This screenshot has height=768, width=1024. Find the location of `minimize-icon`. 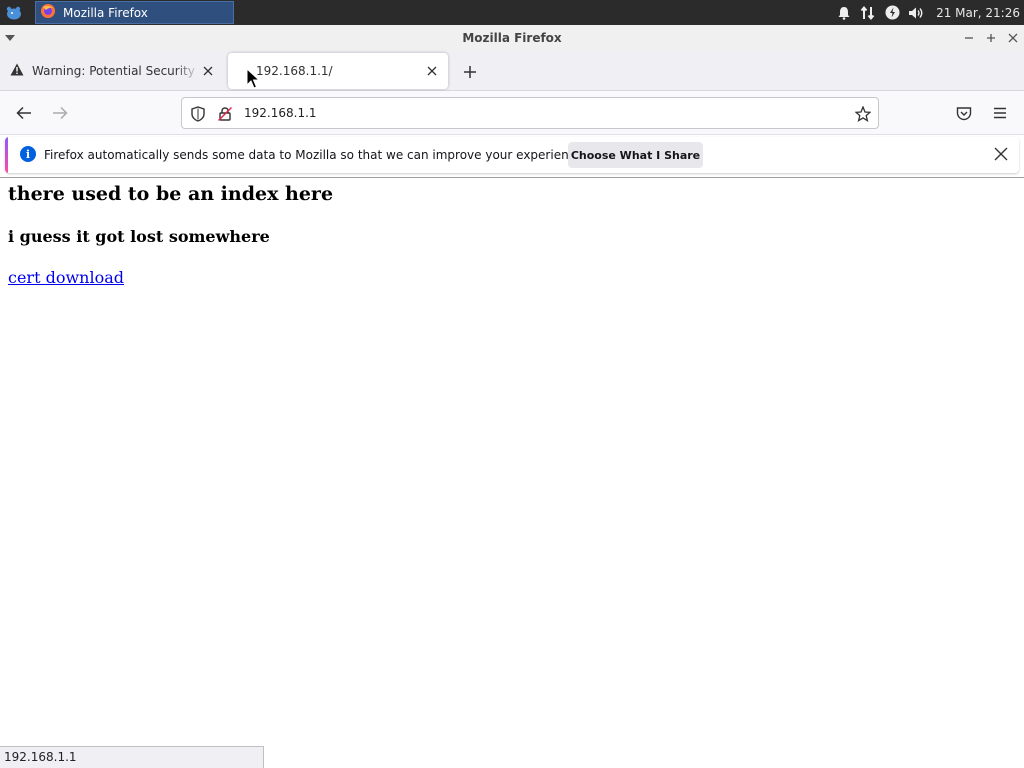

minimize-icon is located at coordinates (969, 38).